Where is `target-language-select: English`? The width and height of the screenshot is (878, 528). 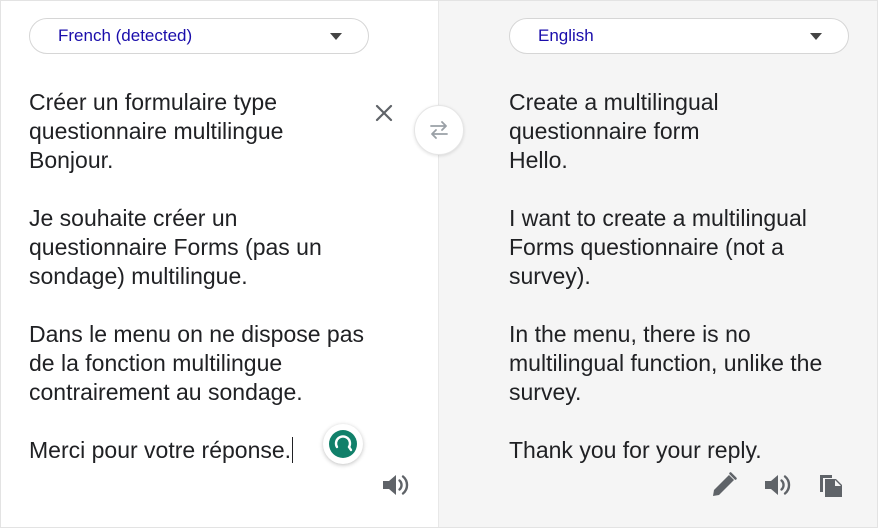 target-language-select: English is located at coordinates (679, 36).